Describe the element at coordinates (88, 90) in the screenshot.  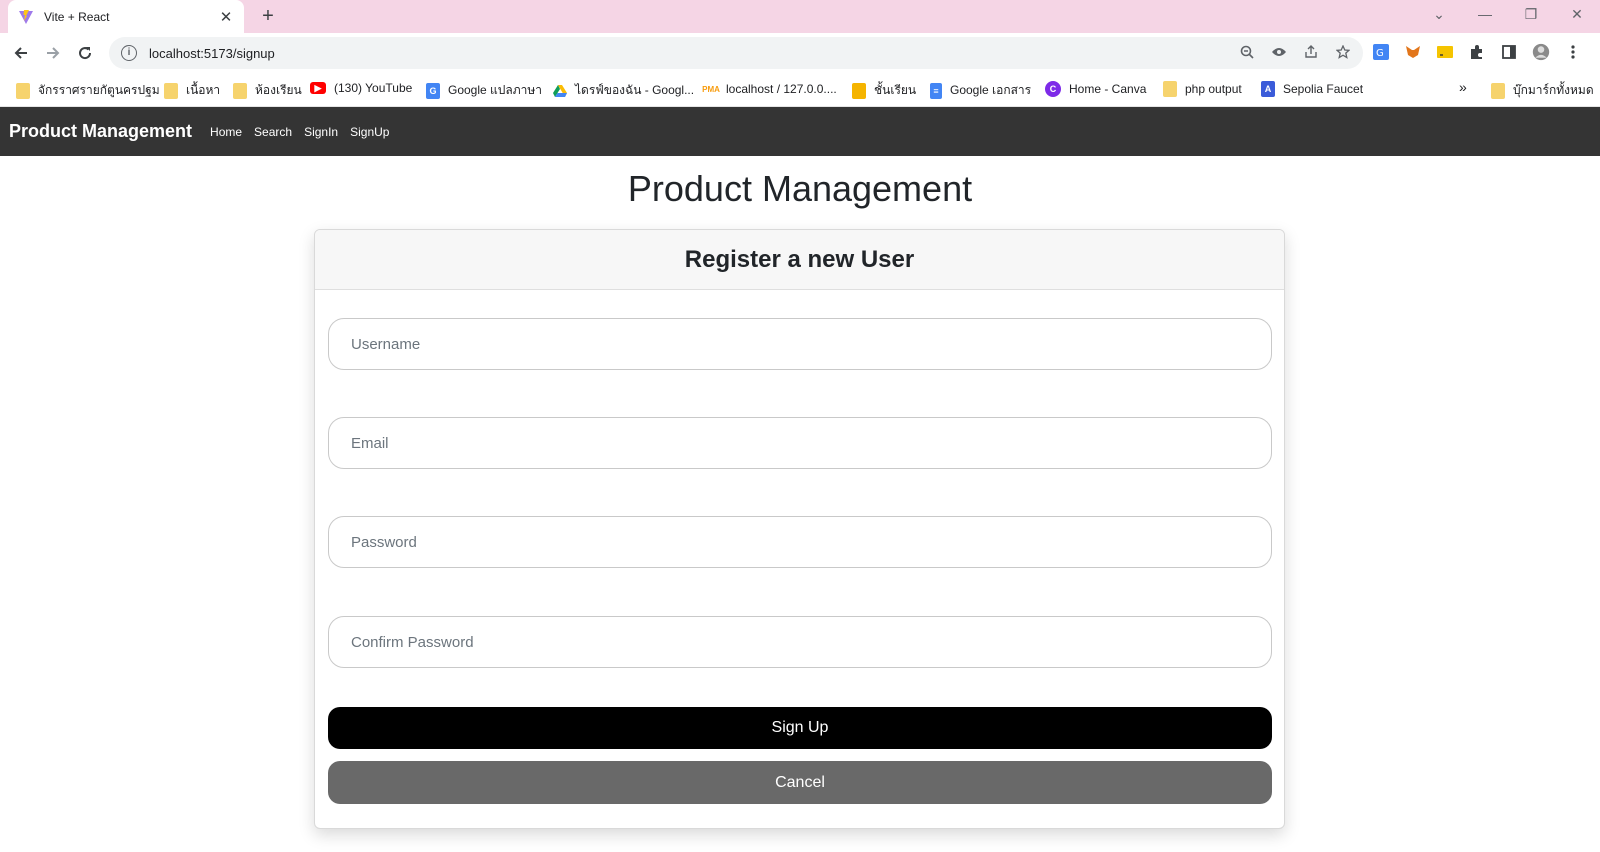
I see `bookmark-item: จักรราศรายกัตูนครปฐม` at that location.